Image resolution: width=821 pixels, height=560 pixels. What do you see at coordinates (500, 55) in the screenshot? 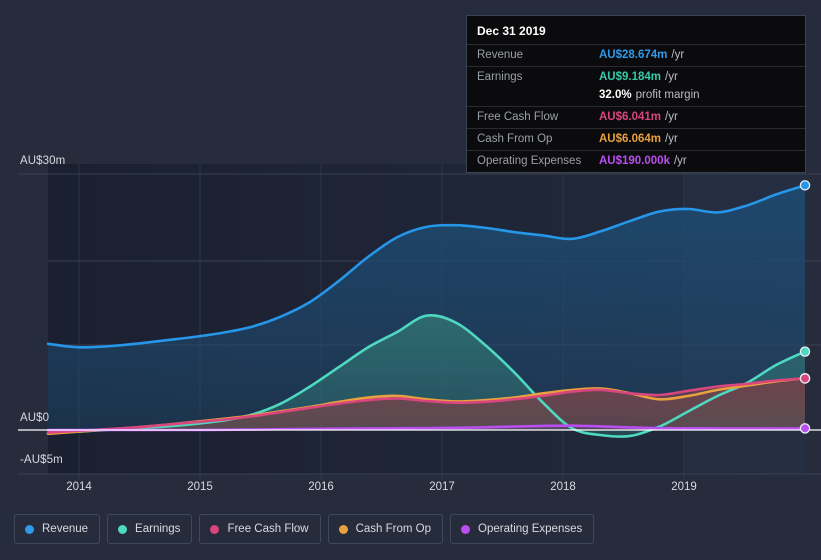
I see `tooltip-key-revenue: Revenue` at bounding box center [500, 55].